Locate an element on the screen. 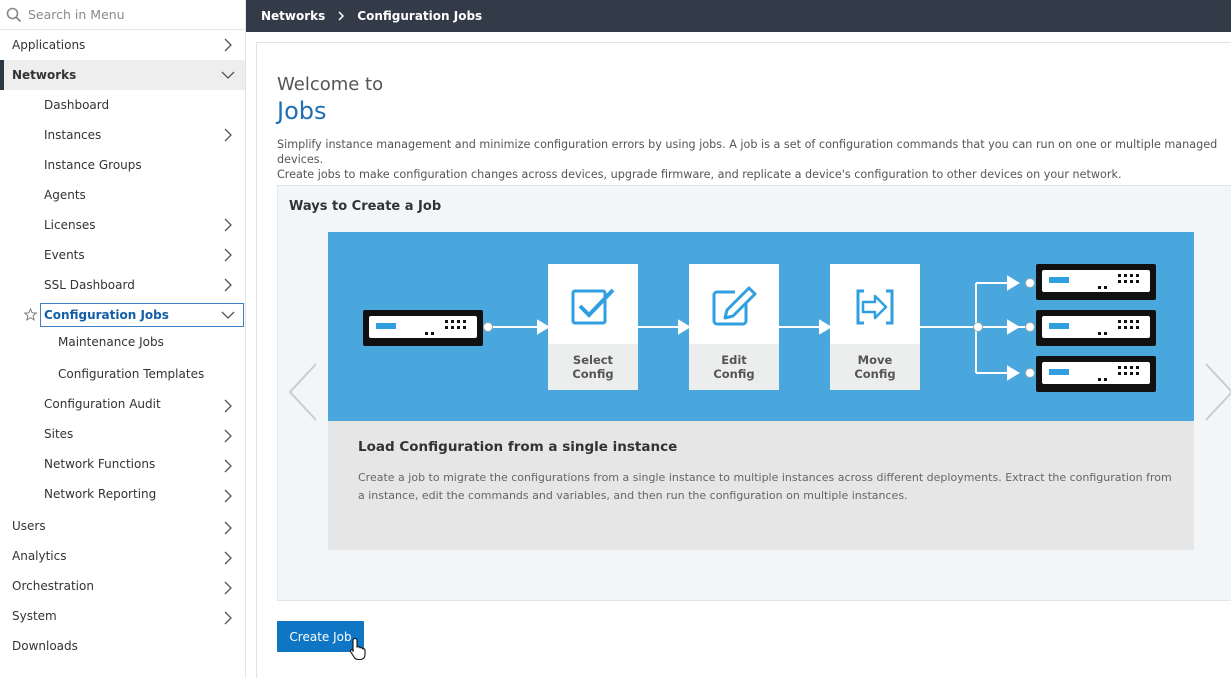  sidebar-item-analytics: Analytics is located at coordinates (122, 551).